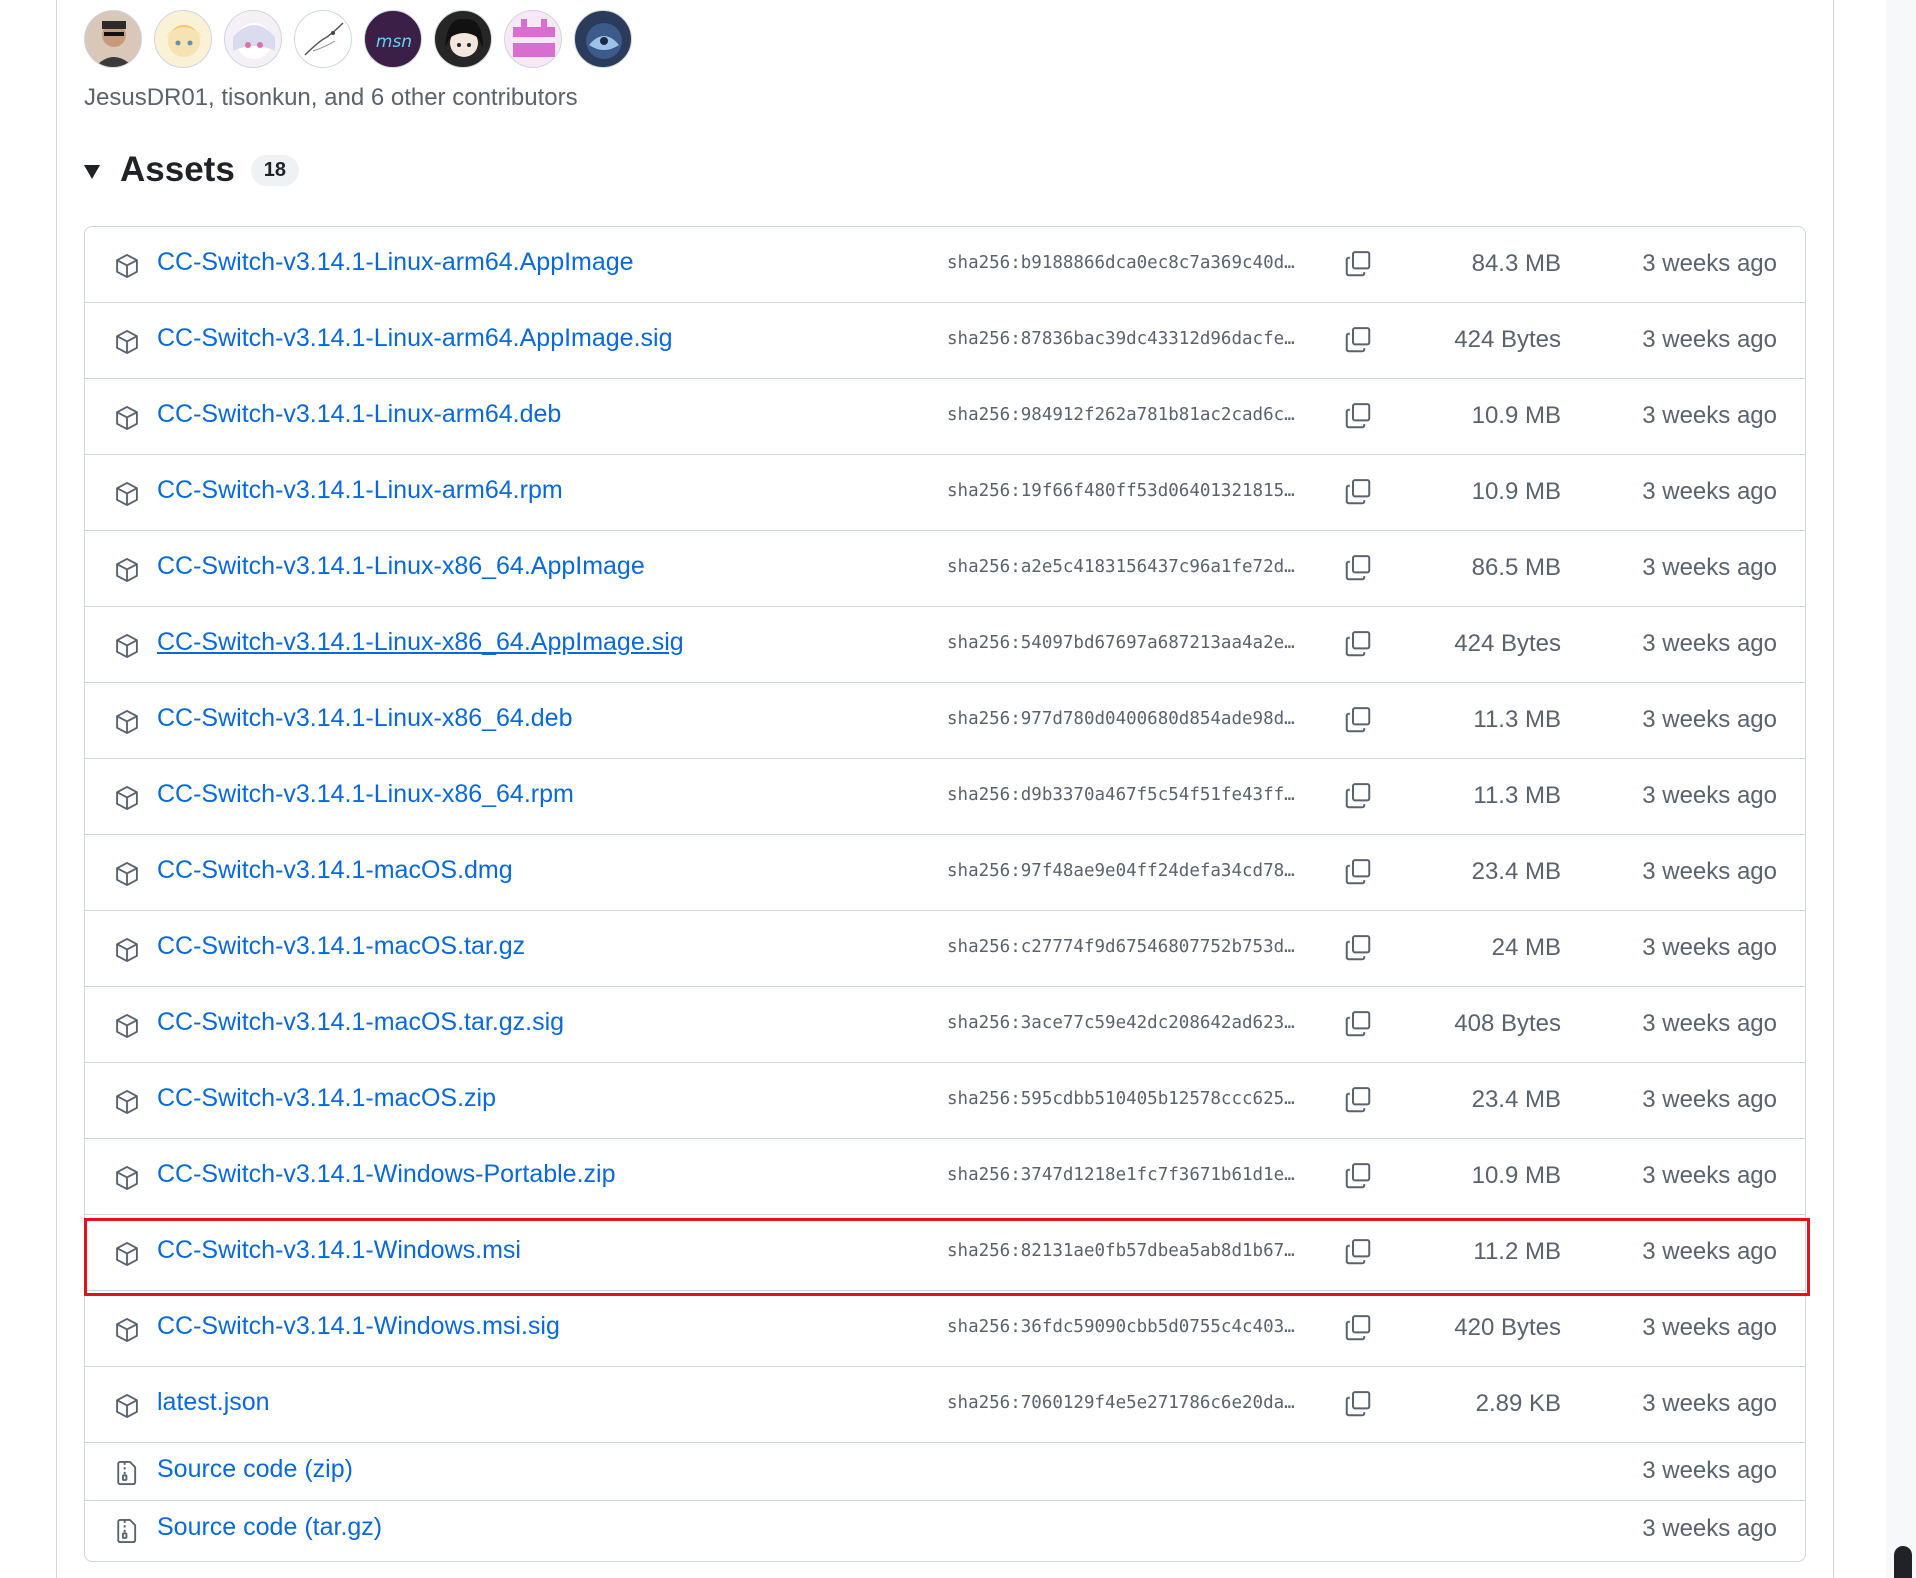 This screenshot has height=1578, width=1916. Describe the element at coordinates (365, 794) in the screenshot. I see `asset-link: CC-Switch-v3.14.1-Linux-x86_64.rpm` at that location.